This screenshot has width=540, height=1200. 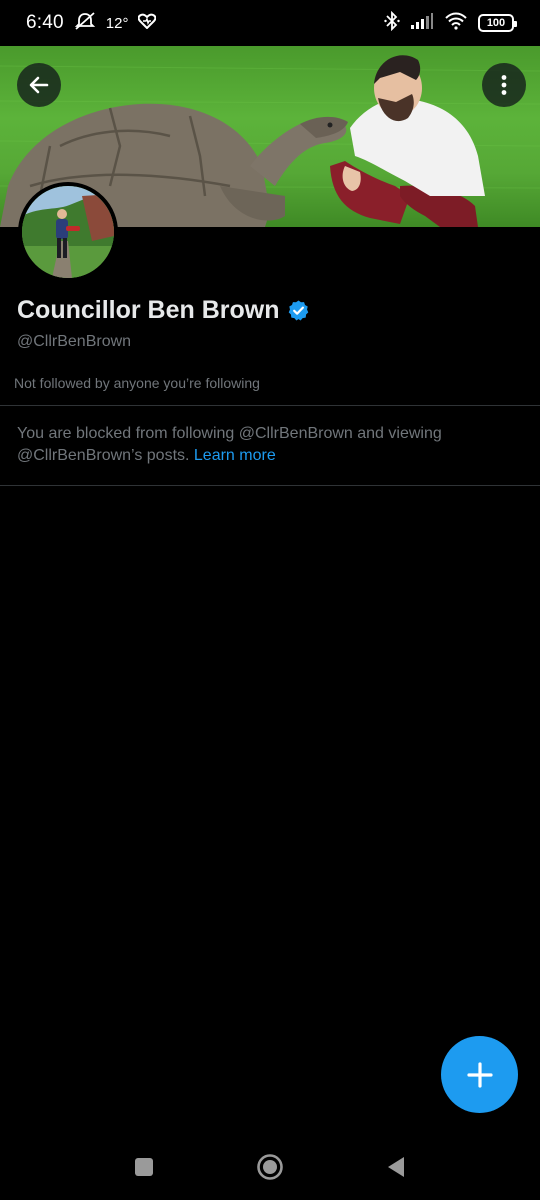 I want to click on mute-alarm-icon, so click(x=85, y=23).